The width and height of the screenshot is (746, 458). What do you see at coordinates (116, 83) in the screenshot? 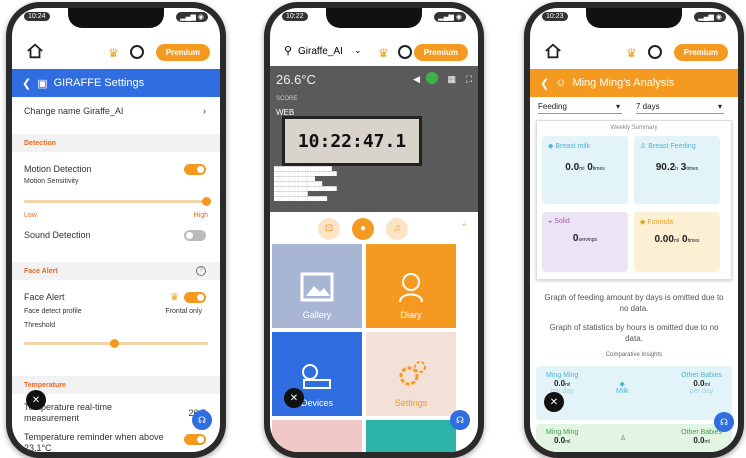
I see `settings-header: ❮ ▣ GIRAFFE Settings` at bounding box center [116, 83].